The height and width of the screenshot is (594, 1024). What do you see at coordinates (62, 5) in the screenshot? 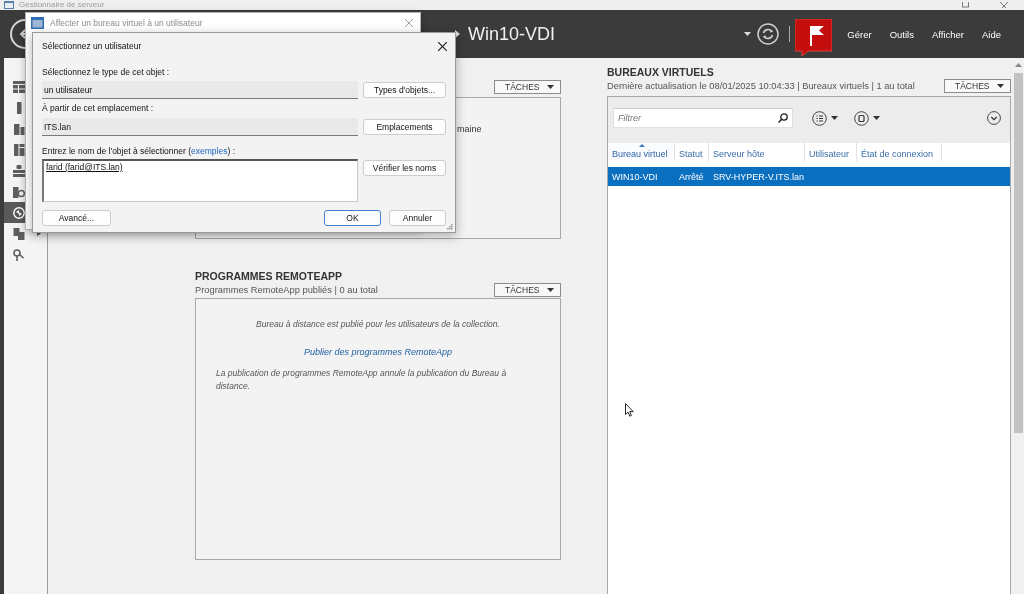
I see `window-title: Gestionnaire de serveur` at bounding box center [62, 5].